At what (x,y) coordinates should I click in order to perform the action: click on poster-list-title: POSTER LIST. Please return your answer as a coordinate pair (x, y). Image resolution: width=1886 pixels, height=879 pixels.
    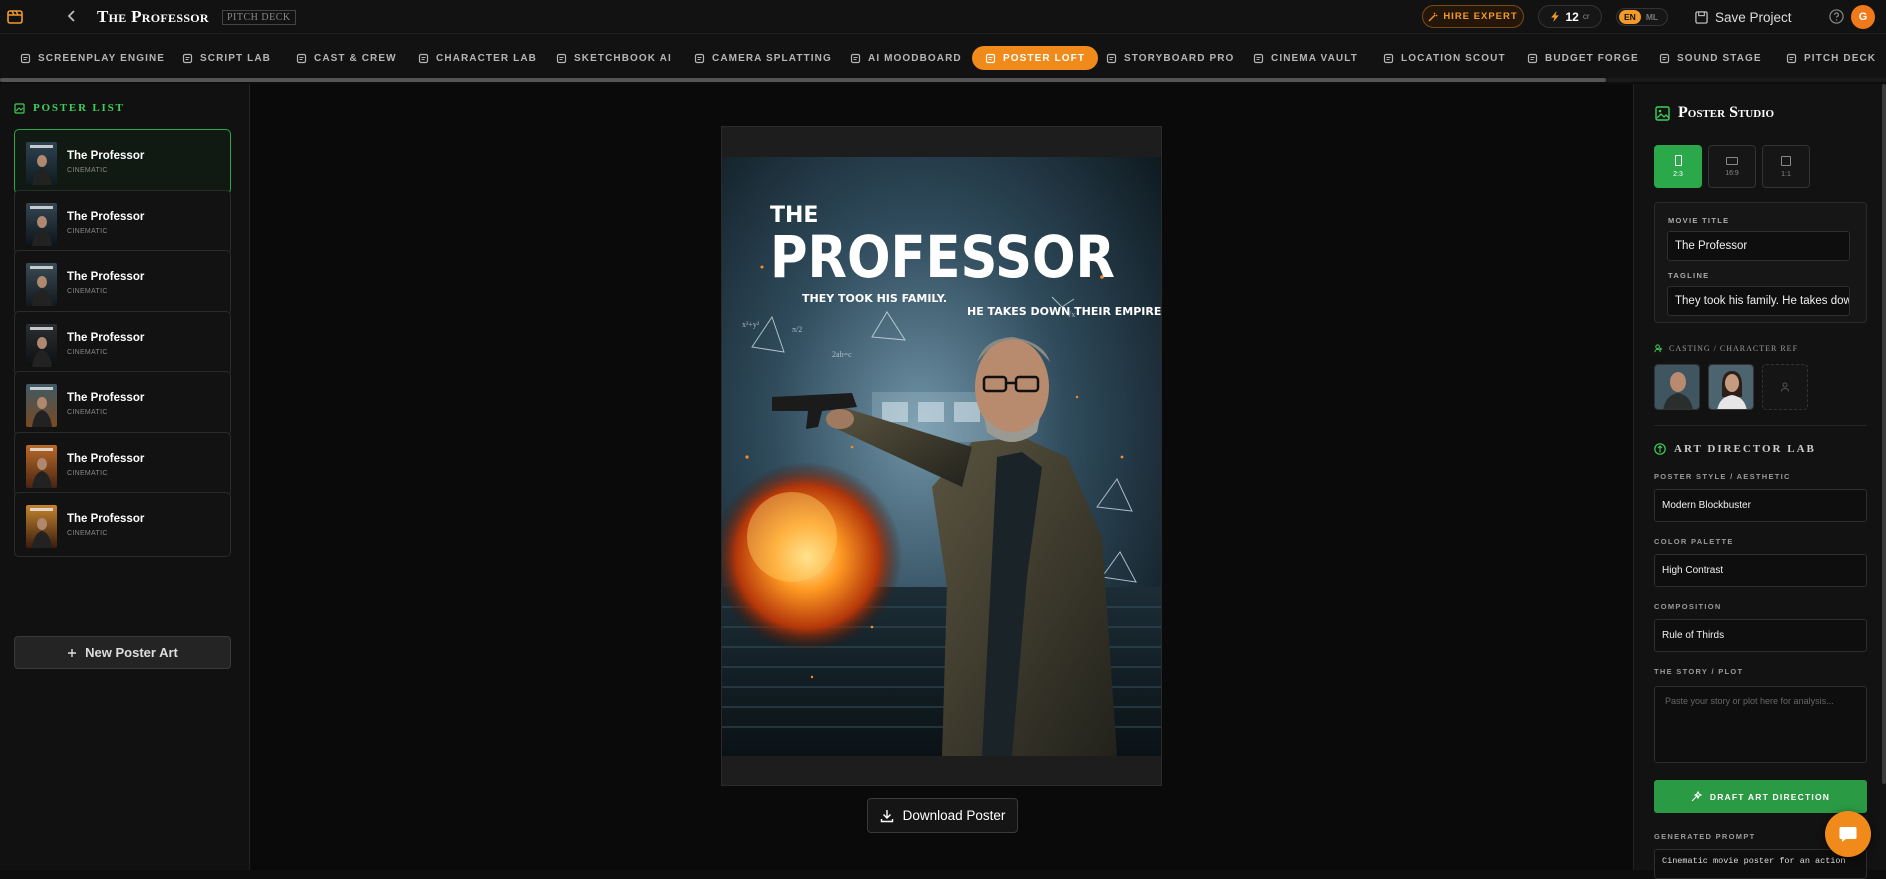
    Looking at the image, I should click on (79, 108).